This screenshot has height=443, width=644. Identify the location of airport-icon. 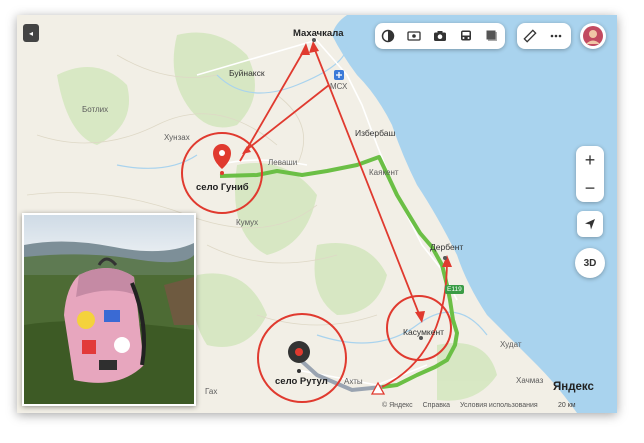
(339, 75).